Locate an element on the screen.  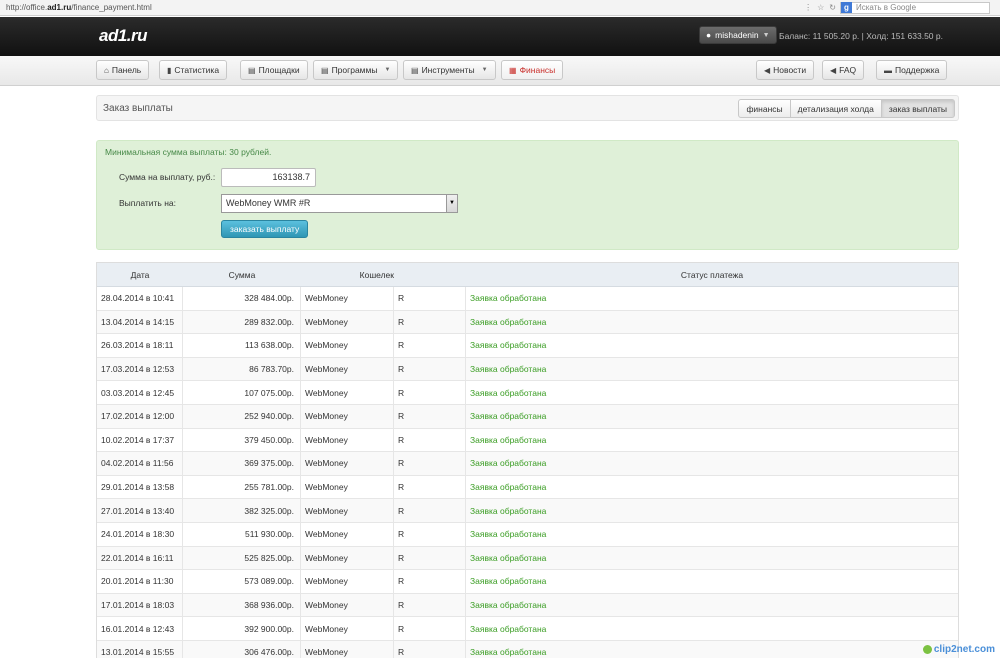
url-prefix: http://office. is located at coordinates (27, 7).